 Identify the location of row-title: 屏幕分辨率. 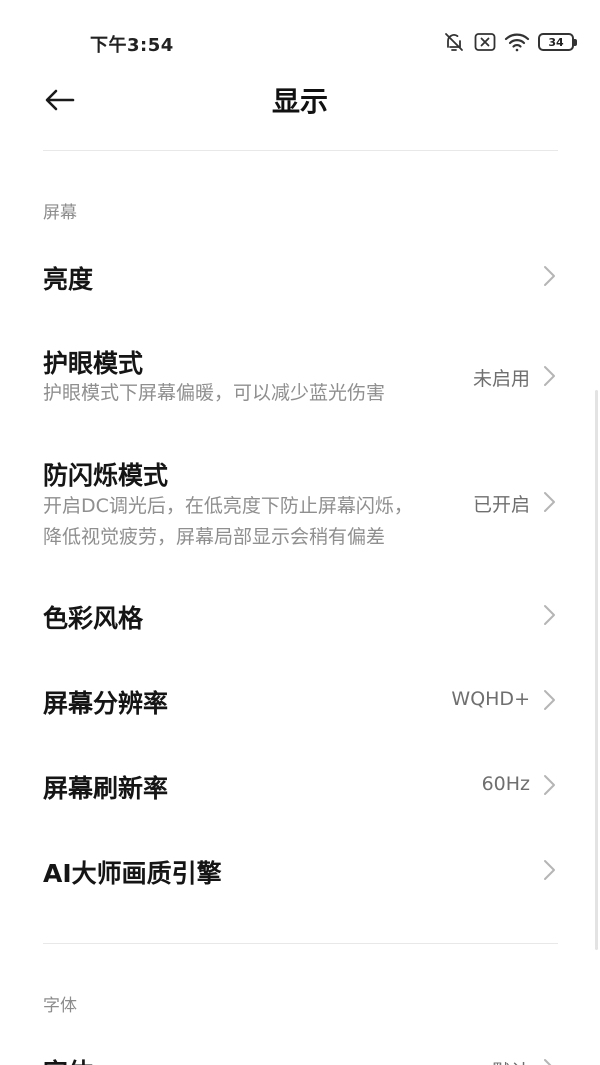
(106, 703).